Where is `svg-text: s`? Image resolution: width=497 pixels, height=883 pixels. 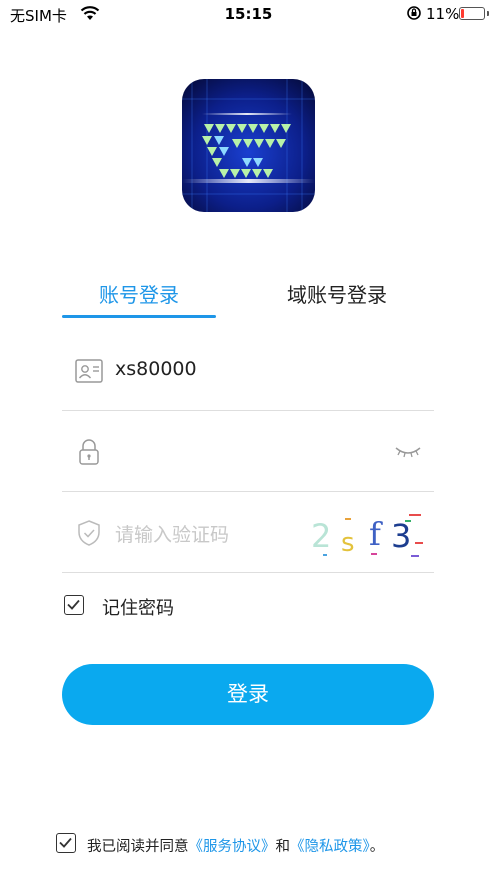 svg-text: s is located at coordinates (348, 543).